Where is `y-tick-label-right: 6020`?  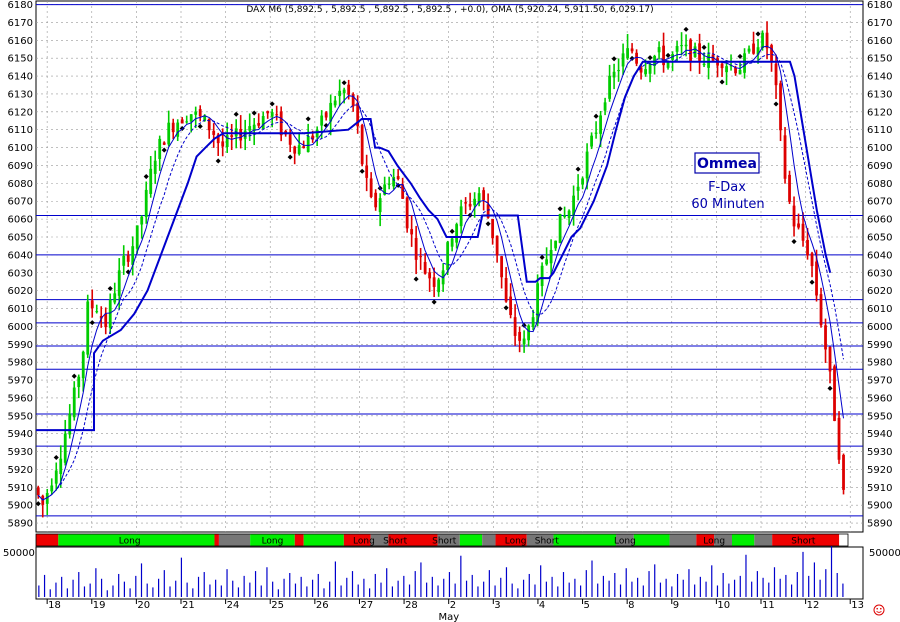 y-tick-label-right: 6020 is located at coordinates (879, 291).